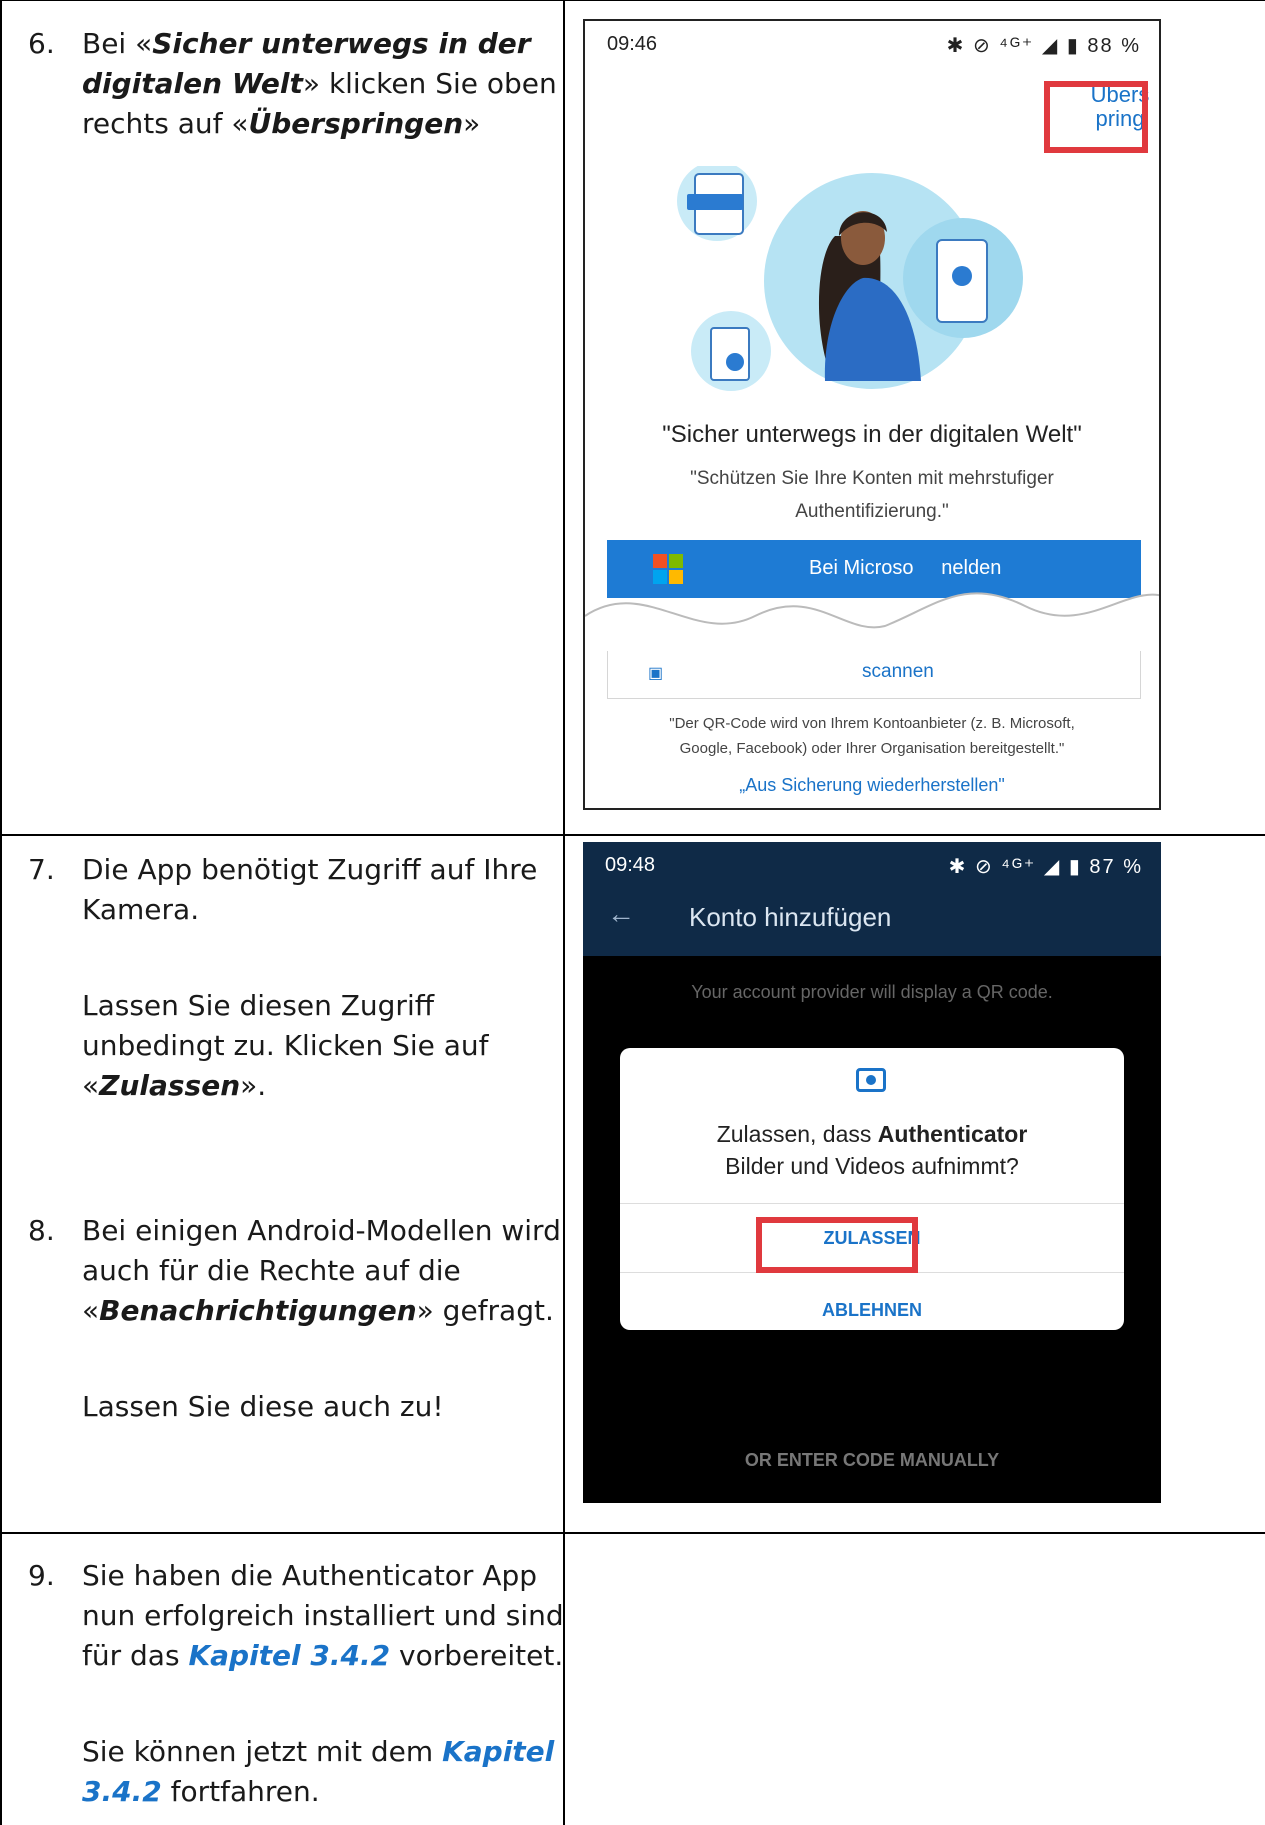  What do you see at coordinates (1045, 867) in the screenshot?
I see `status-indicators: ✱ ⊘ ⁴ᴳ⁺ ◢ ▮ 87 %` at bounding box center [1045, 867].